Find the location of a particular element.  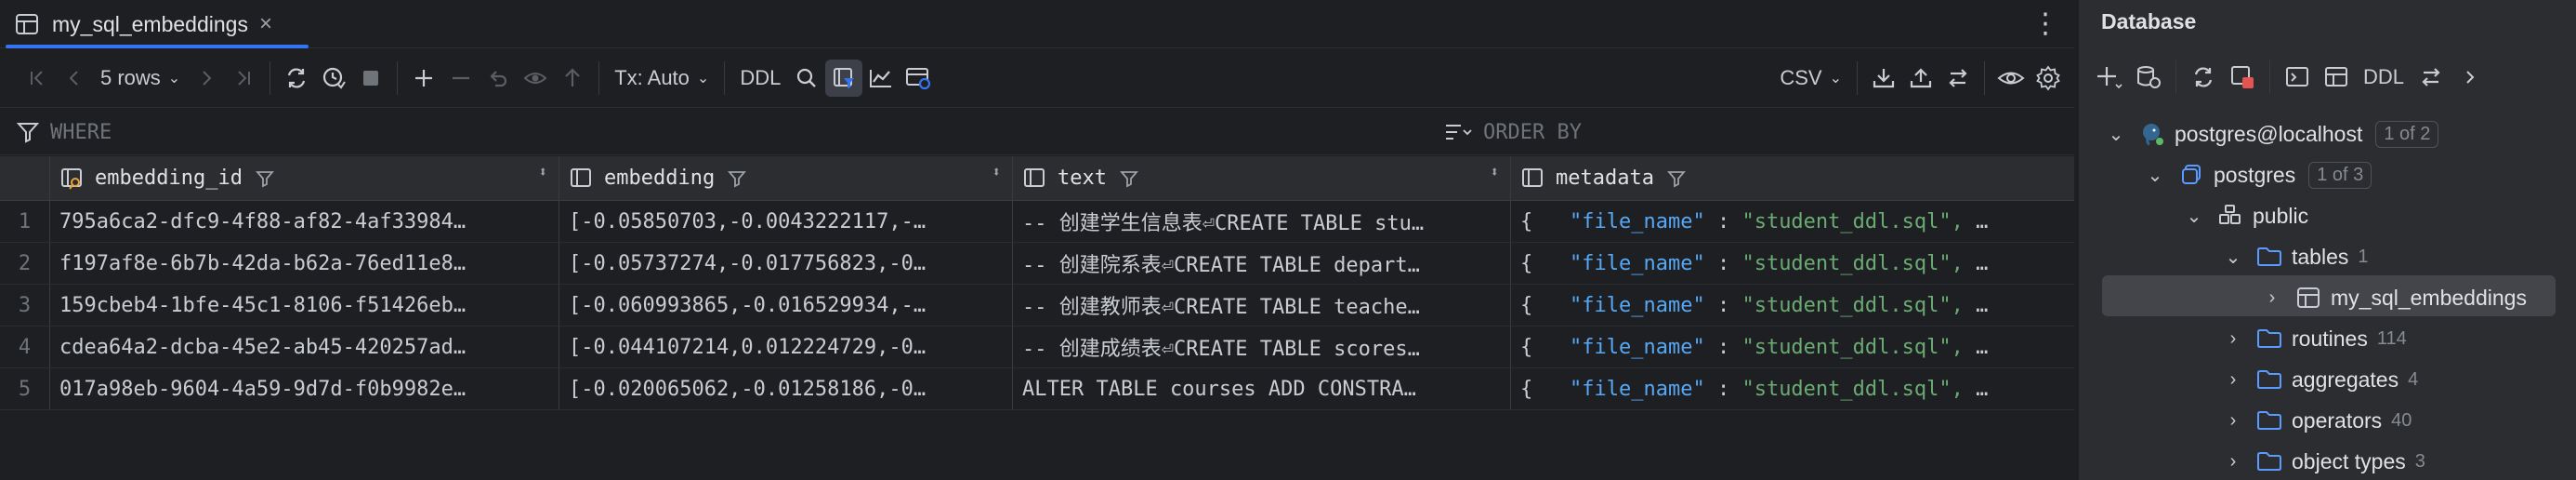

add-row-icon is located at coordinates (423, 78).